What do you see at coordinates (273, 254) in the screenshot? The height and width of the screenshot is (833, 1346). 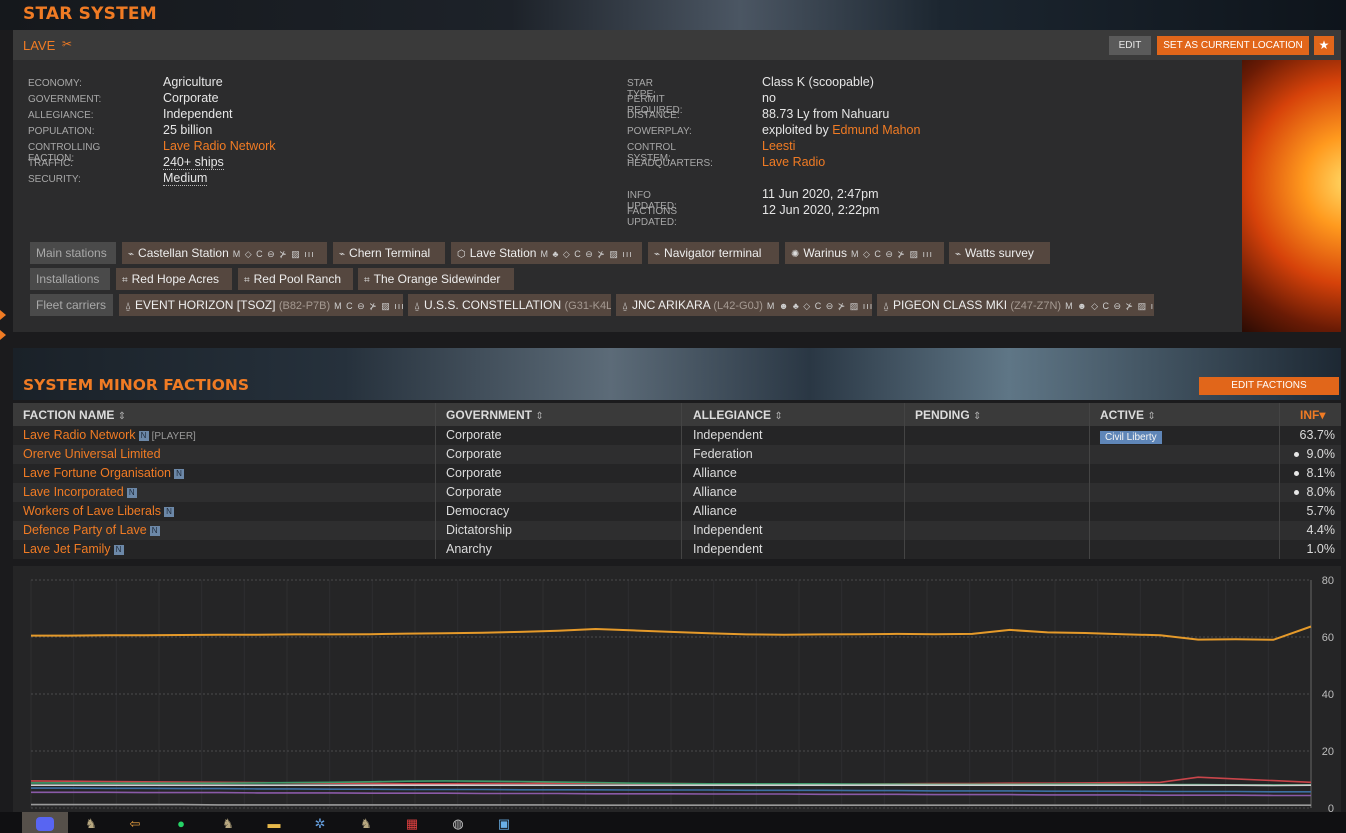 I see `services-icons: M ◇ C ⊖ ⊁ ▨ ııı` at bounding box center [273, 254].